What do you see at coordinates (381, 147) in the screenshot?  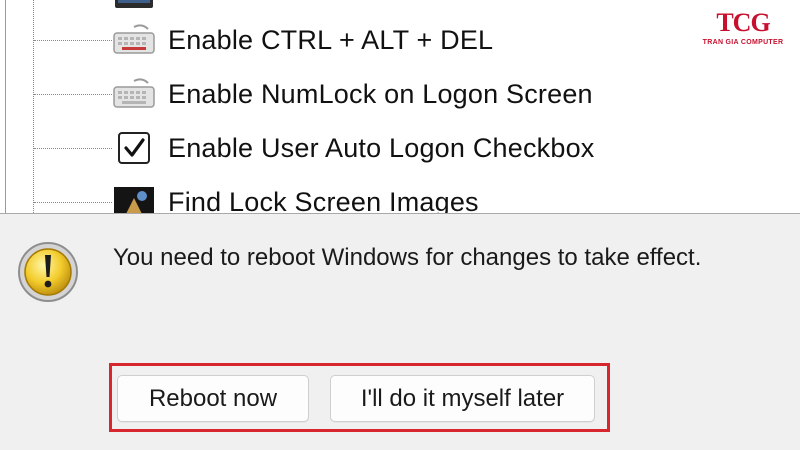 I see `tree-item-label: Enable User Auto Logon Checkbox` at bounding box center [381, 147].